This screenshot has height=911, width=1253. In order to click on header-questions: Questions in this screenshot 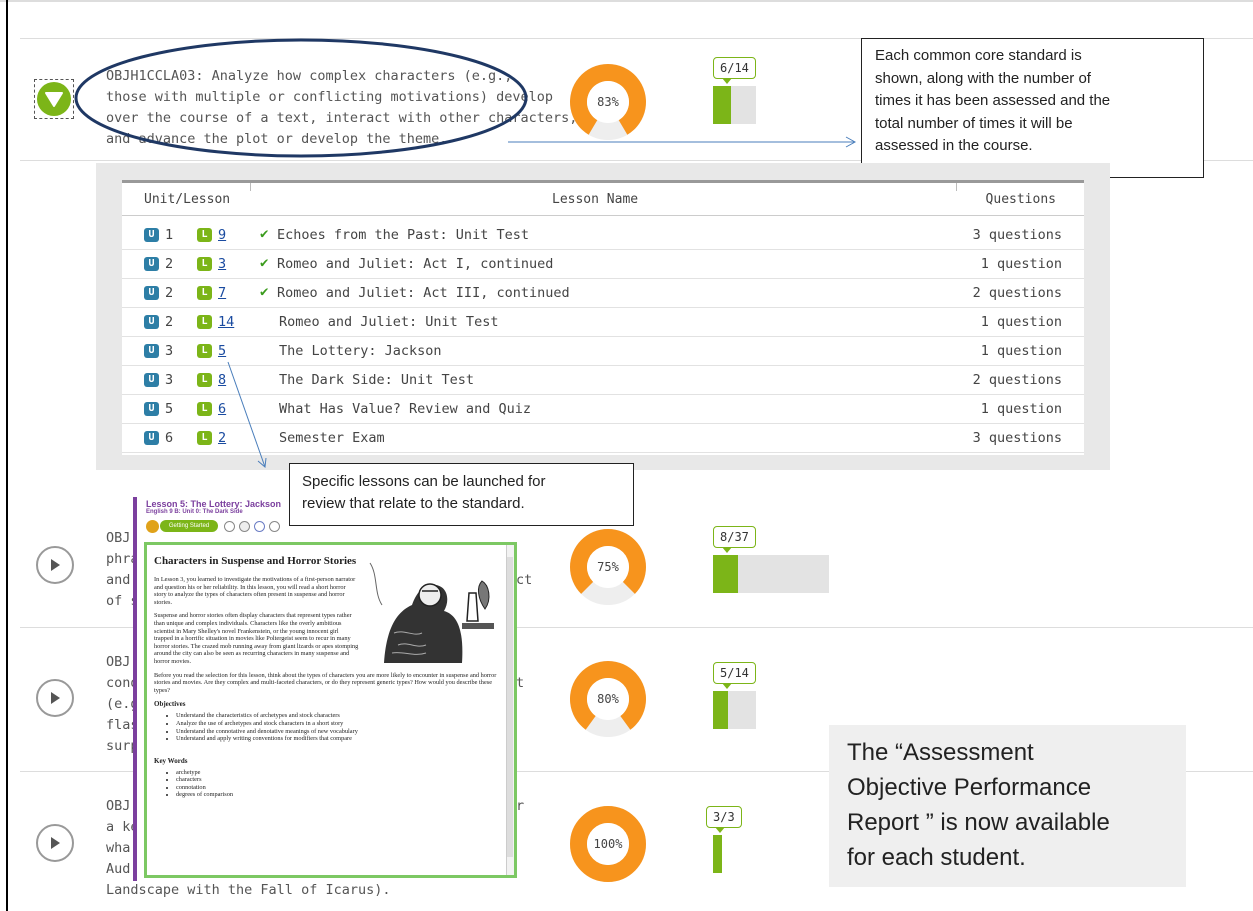, I will do `click(1020, 199)`.